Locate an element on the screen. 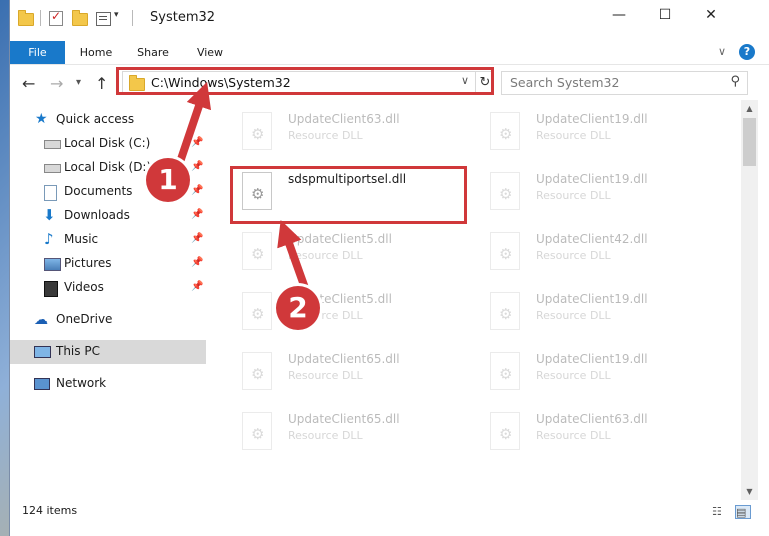 The width and height of the screenshot is (769, 536). sidebar-item-pictures: Pictures 📌 is located at coordinates (108, 264).